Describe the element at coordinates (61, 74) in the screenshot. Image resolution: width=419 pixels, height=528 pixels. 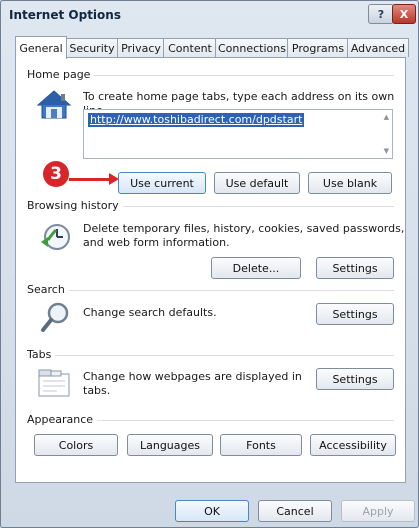
I see `home-page-heading: Home page` at that location.